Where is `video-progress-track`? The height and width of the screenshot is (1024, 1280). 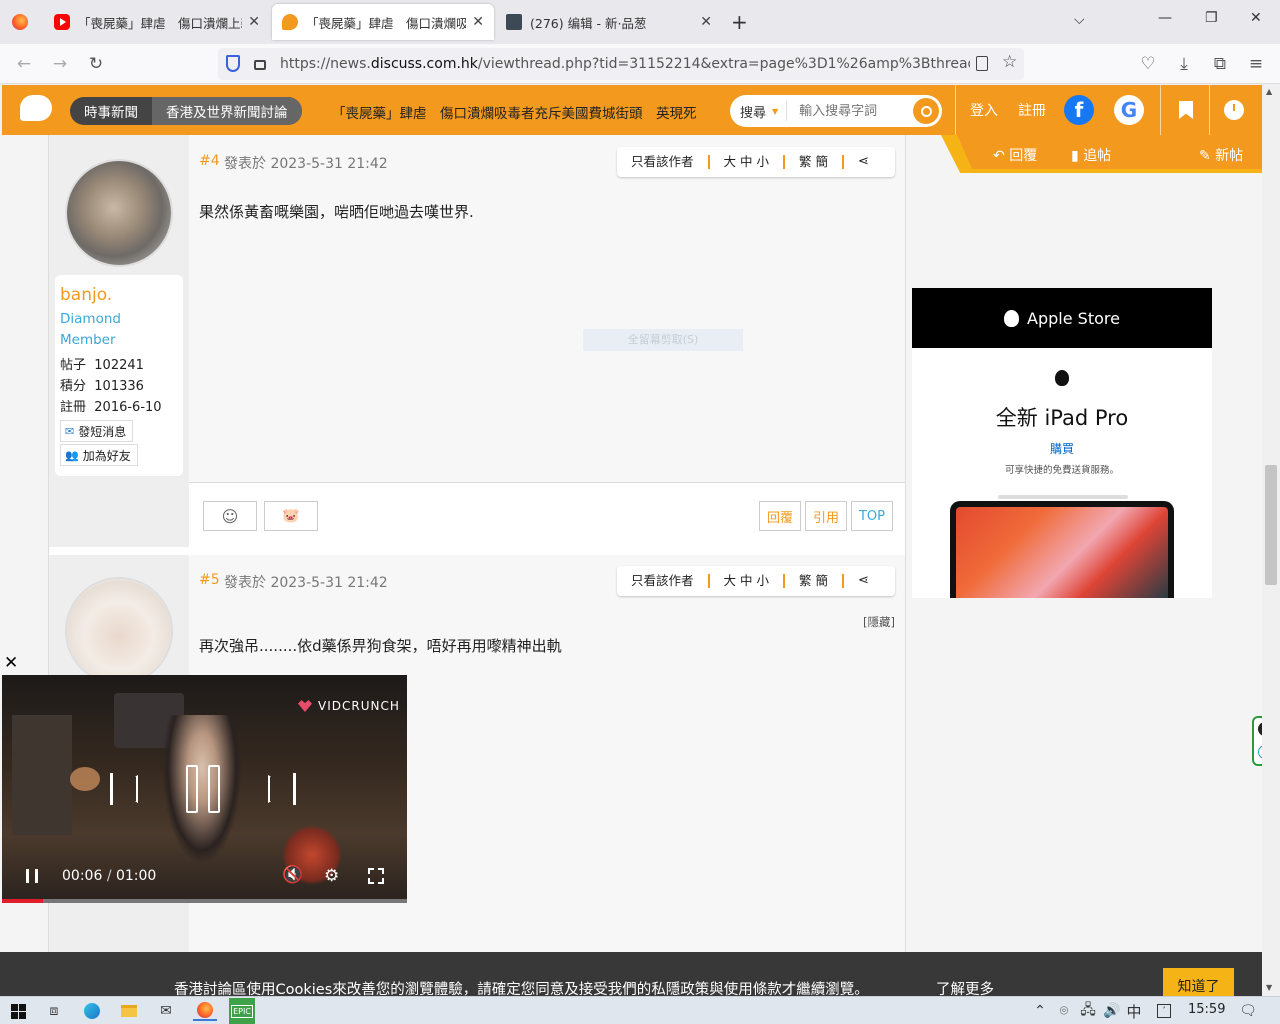 video-progress-track is located at coordinates (204, 901).